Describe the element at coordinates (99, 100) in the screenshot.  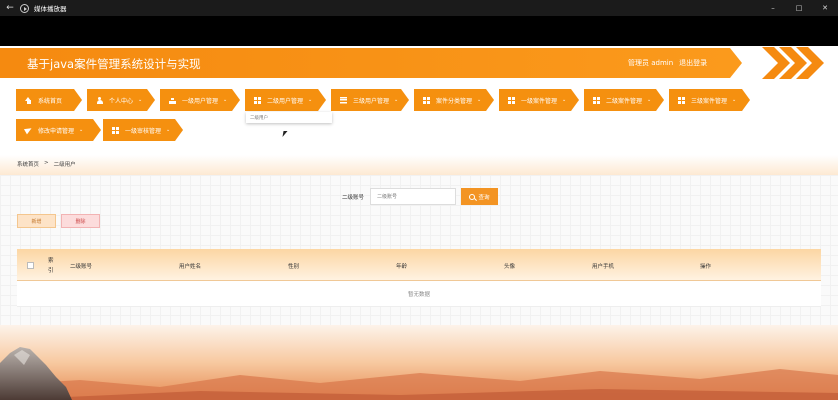
I see `person-icon` at that location.